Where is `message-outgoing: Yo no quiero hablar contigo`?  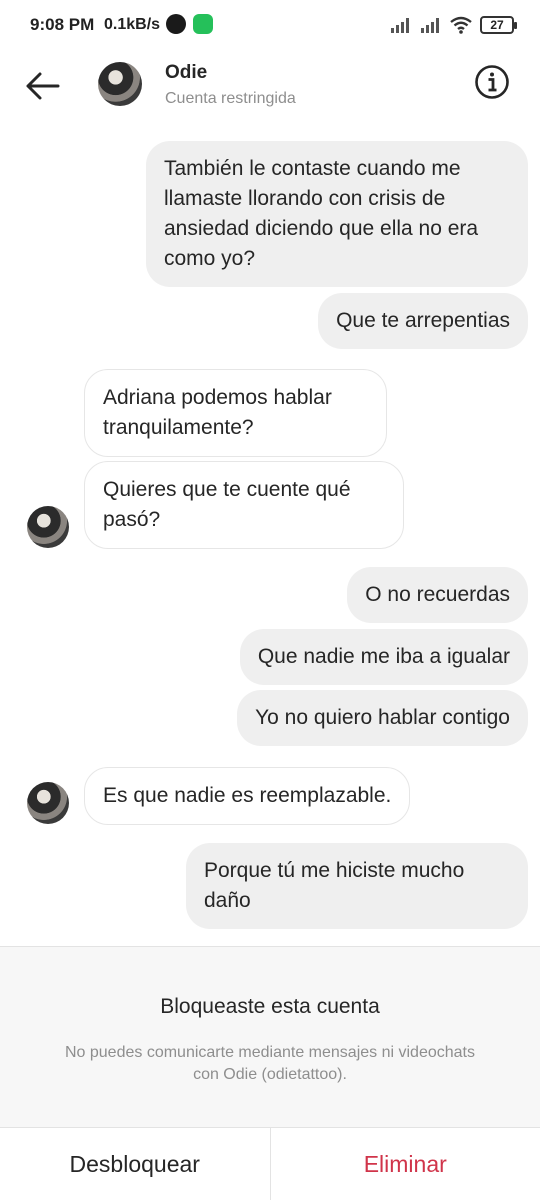 message-outgoing: Yo no quiero hablar contigo is located at coordinates (382, 718).